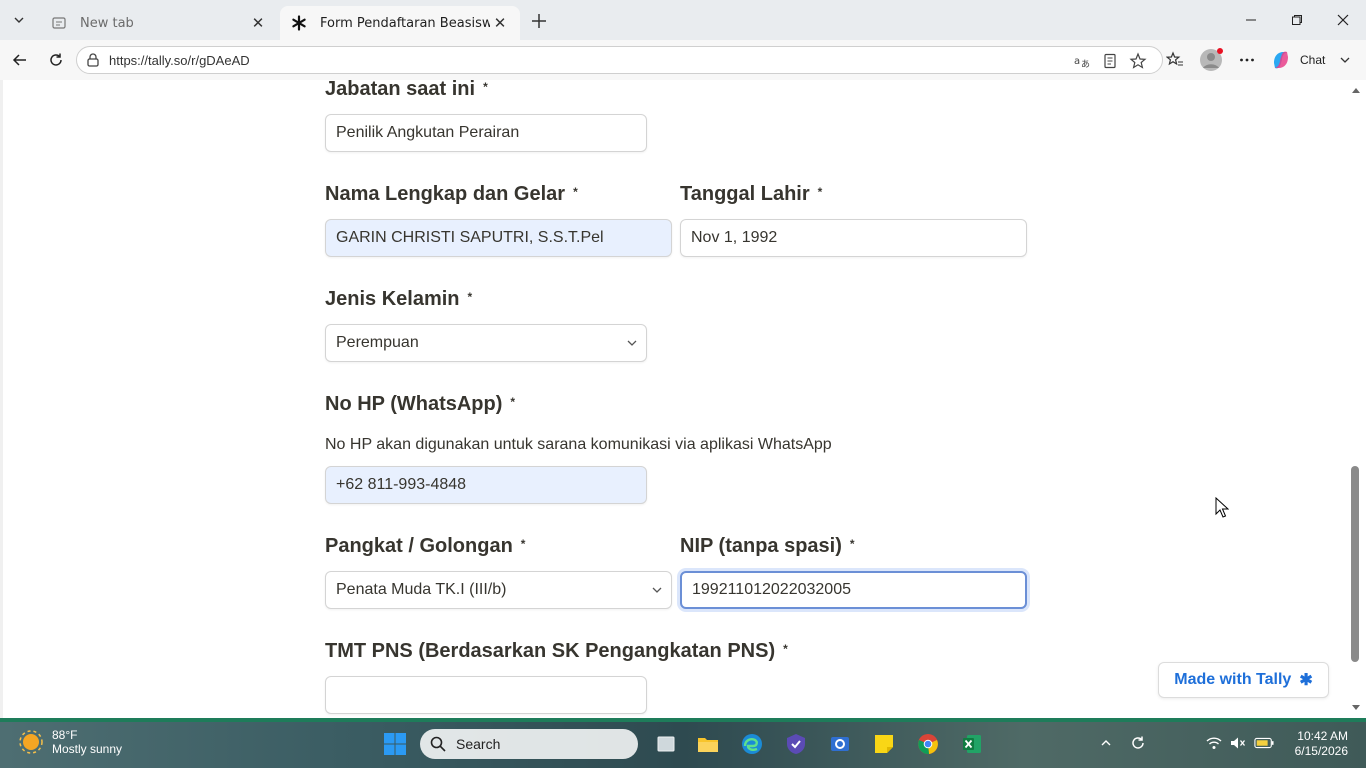 This screenshot has height=768, width=1366. I want to click on restore-button, so click(1297, 20).